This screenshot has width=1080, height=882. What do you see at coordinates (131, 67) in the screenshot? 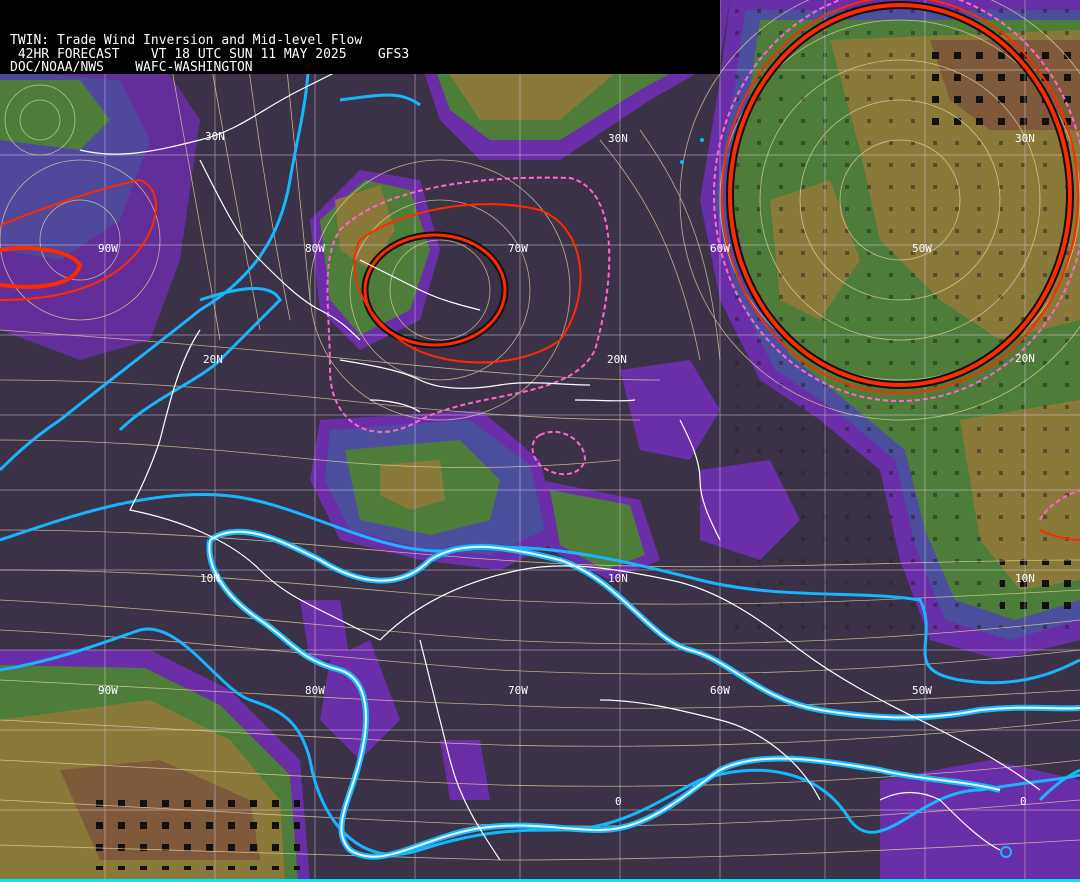
I see `title-line-3: DOC/NOAA/NWS WAFC-WASHINGTON` at bounding box center [131, 67].